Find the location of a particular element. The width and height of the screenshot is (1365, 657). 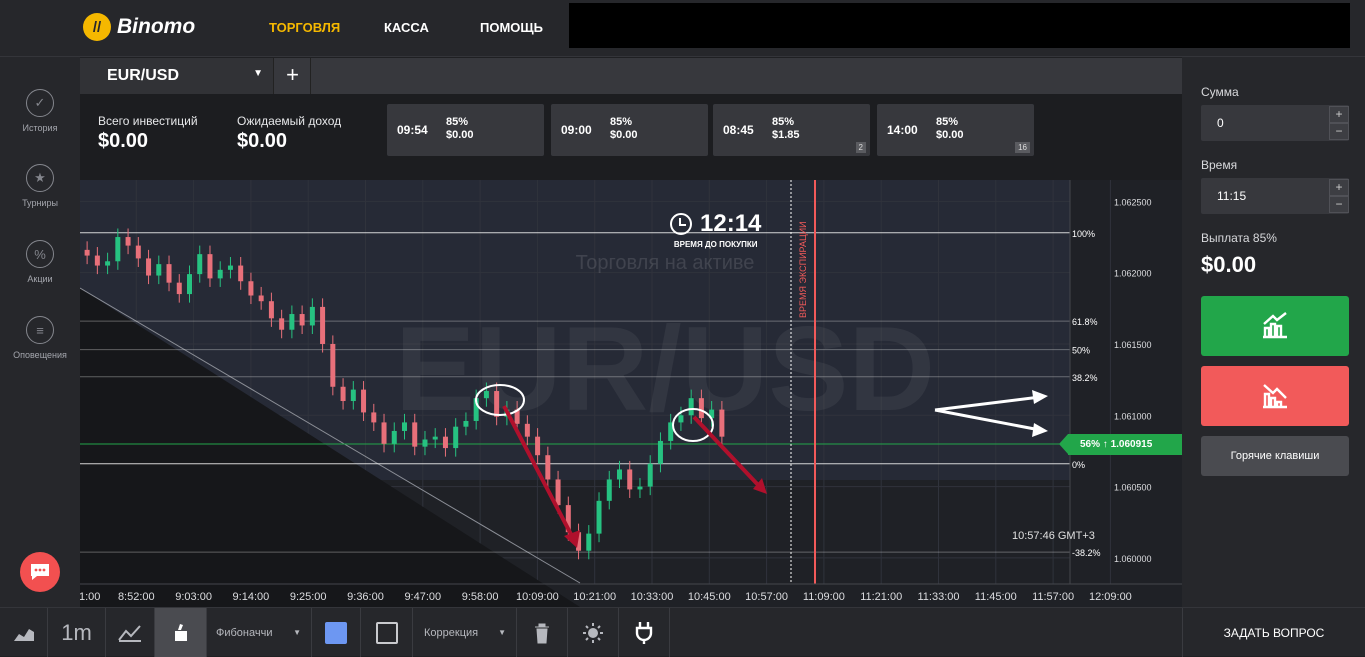

binomo-logo: // Binomo is located at coordinates (139, 27).